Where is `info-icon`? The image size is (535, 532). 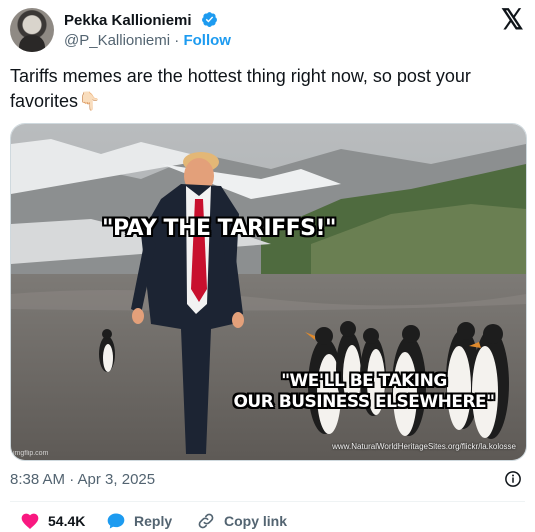 info-icon is located at coordinates (513, 479).